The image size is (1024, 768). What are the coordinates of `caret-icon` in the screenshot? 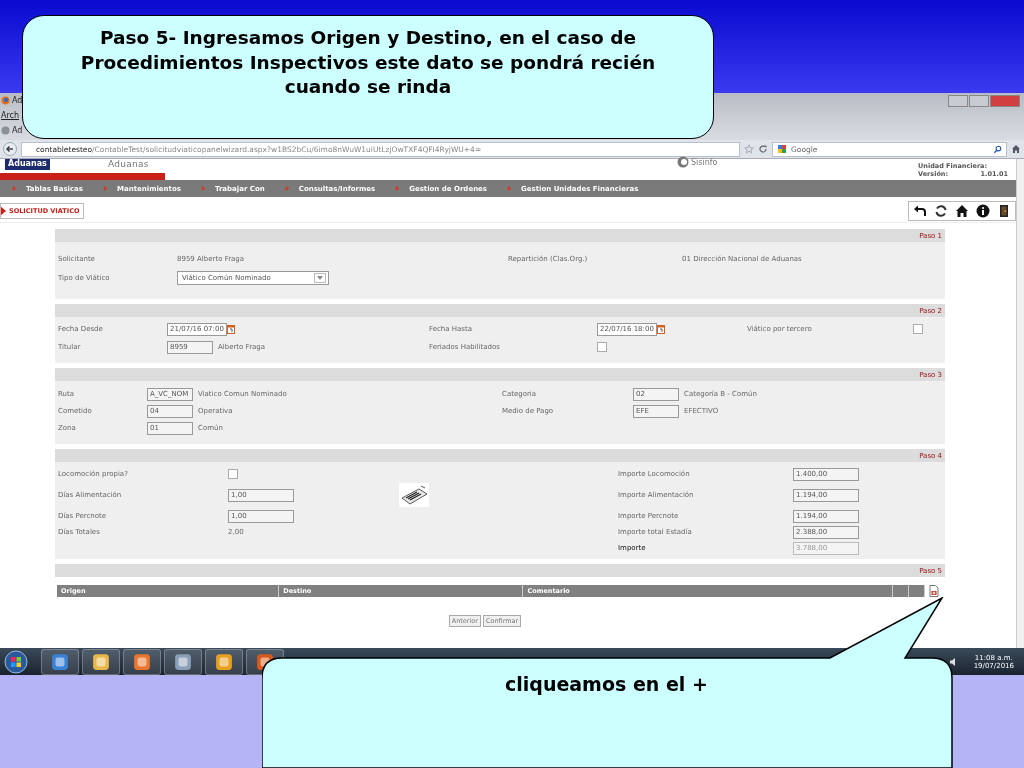 It's located at (320, 278).